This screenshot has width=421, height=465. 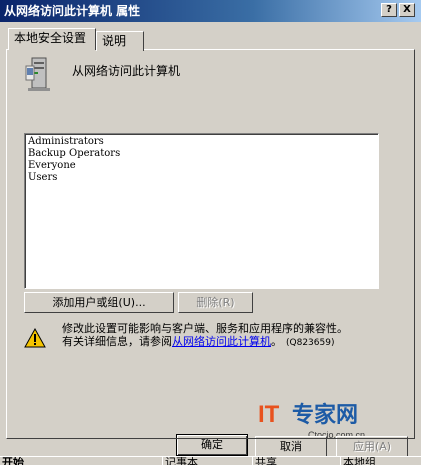 What do you see at coordinates (26, 461) in the screenshot?
I see `start-button: 开始` at bounding box center [26, 461].